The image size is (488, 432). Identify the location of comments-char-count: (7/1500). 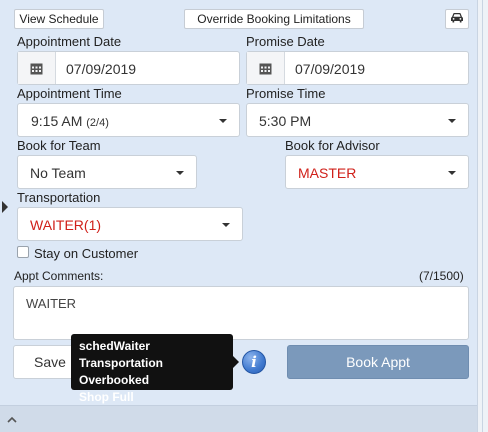
(441, 276).